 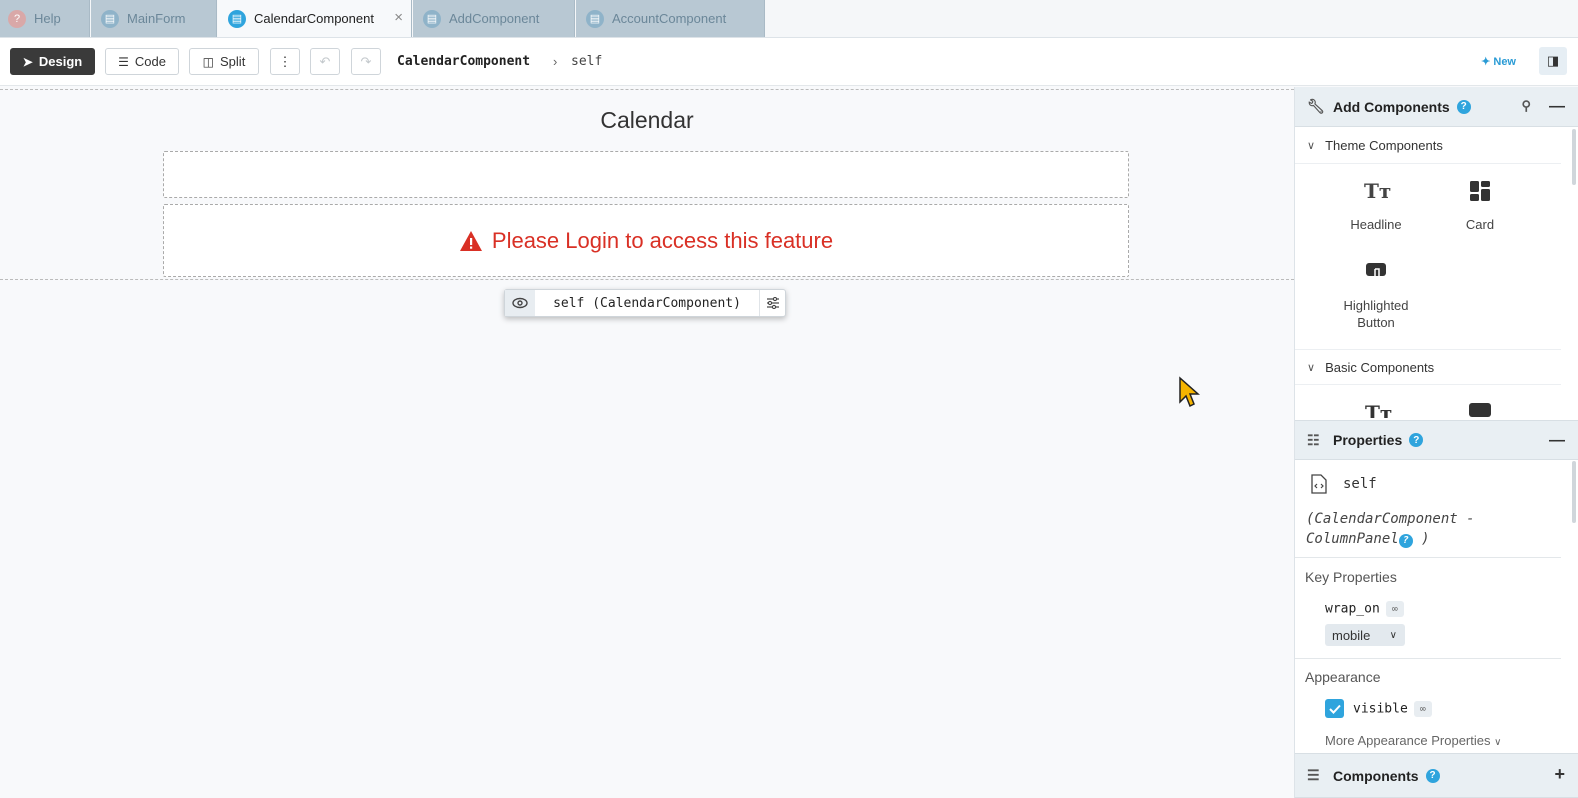 I want to click on component-type-close: ), so click(x=1425, y=539).